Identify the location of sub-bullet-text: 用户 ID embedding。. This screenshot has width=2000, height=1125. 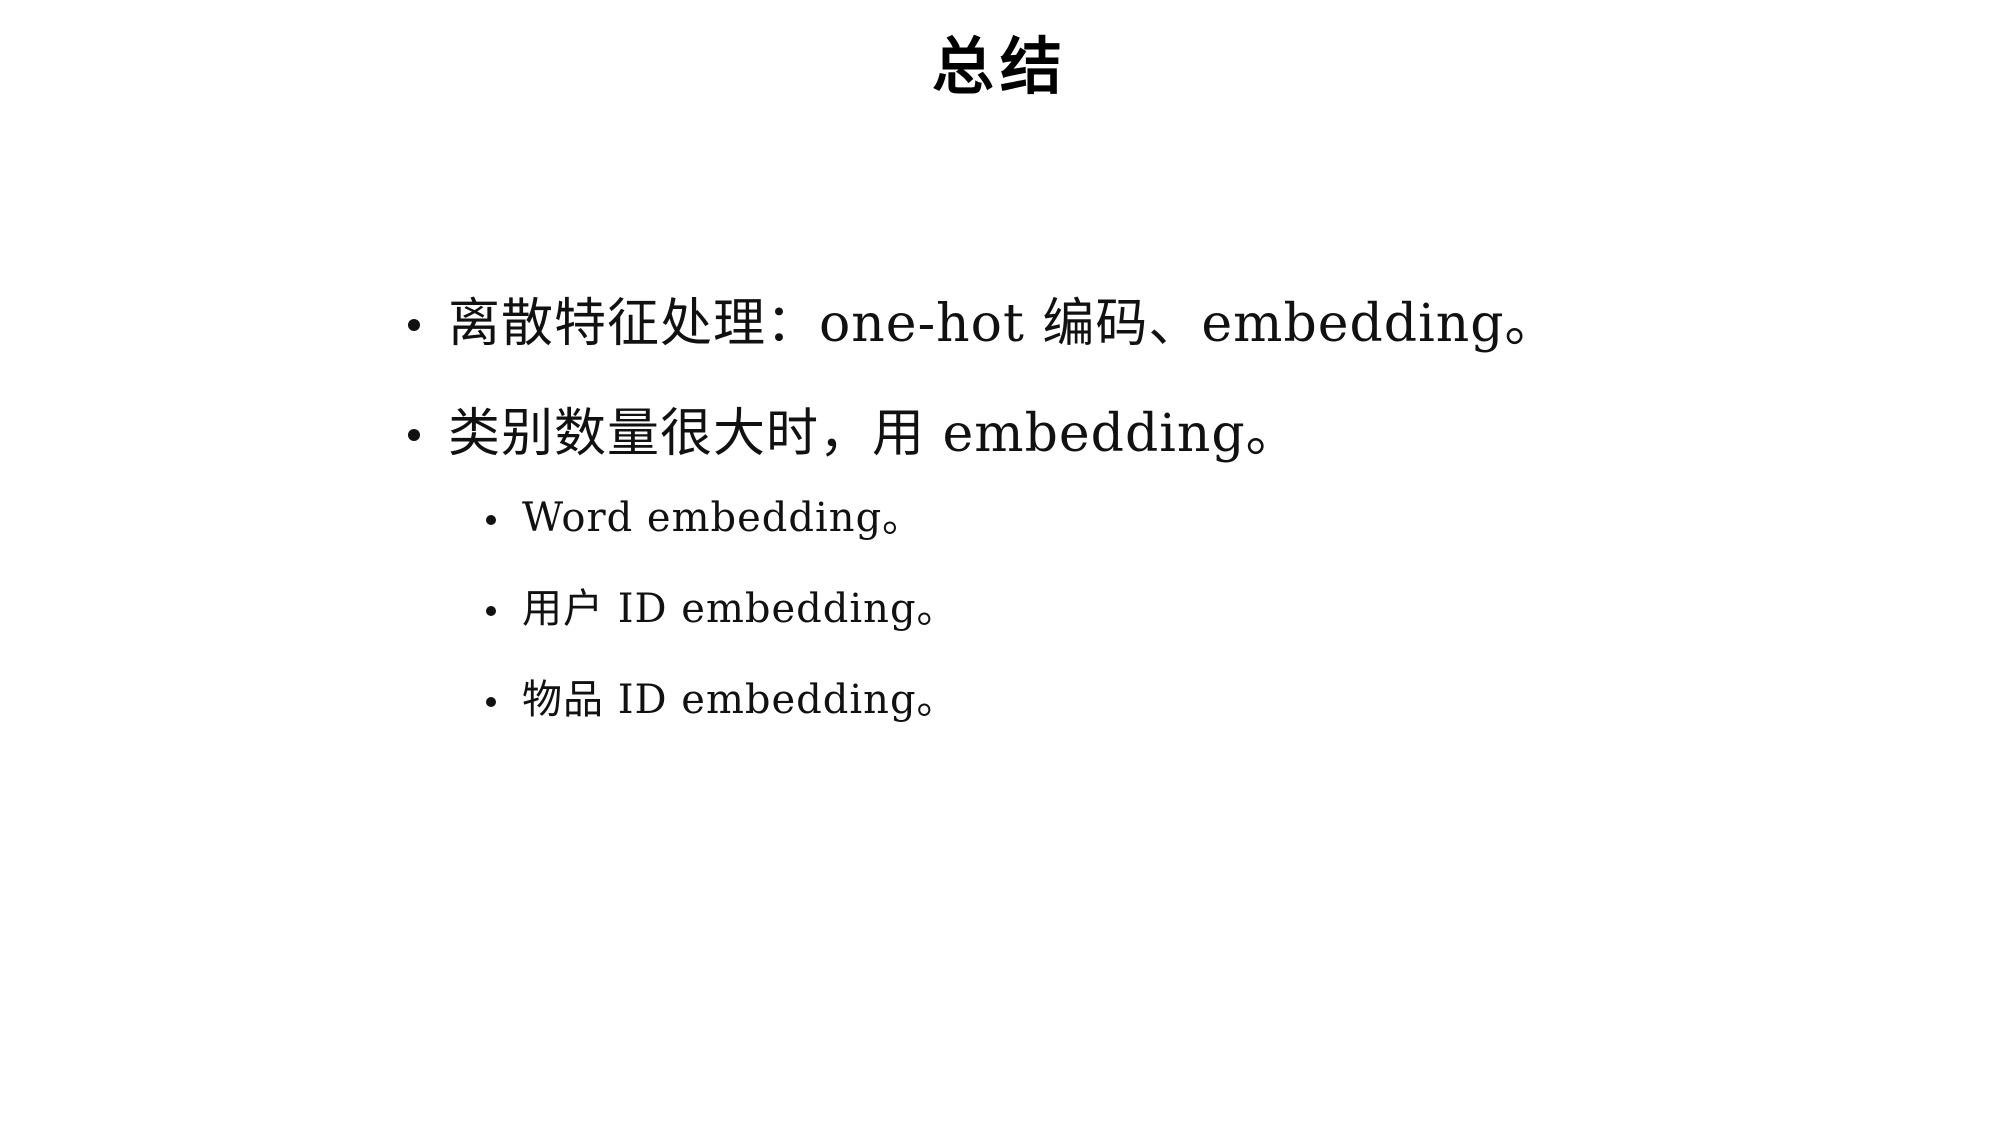
(740, 609).